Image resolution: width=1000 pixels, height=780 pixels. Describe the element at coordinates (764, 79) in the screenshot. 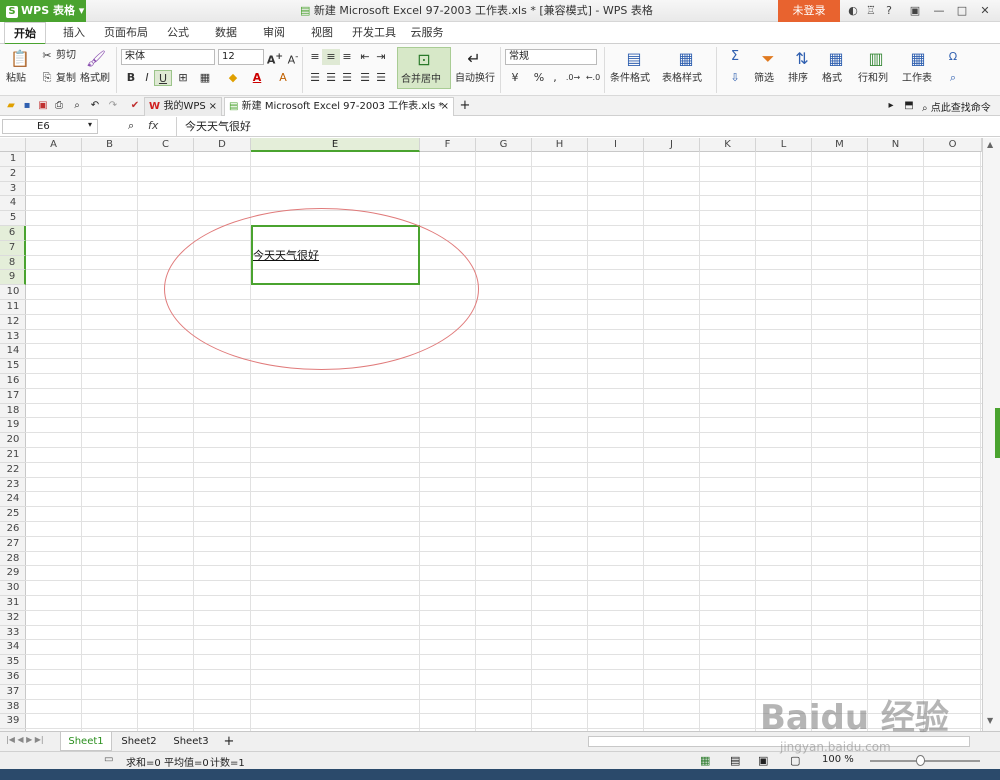

I see `filter-label: 筛选` at that location.